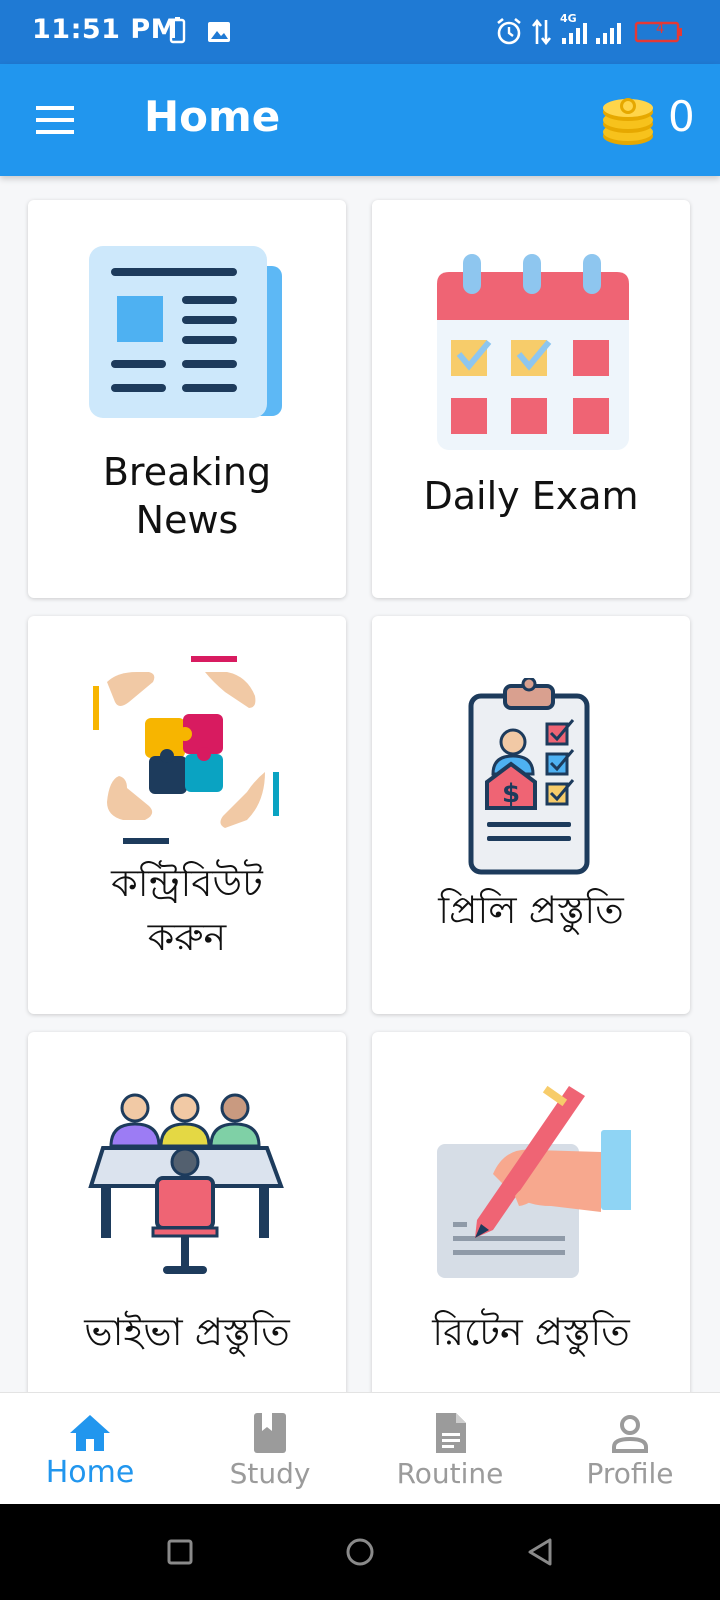 This screenshot has width=720, height=1600. Describe the element at coordinates (630, 1434) in the screenshot. I see `person-icon` at that location.